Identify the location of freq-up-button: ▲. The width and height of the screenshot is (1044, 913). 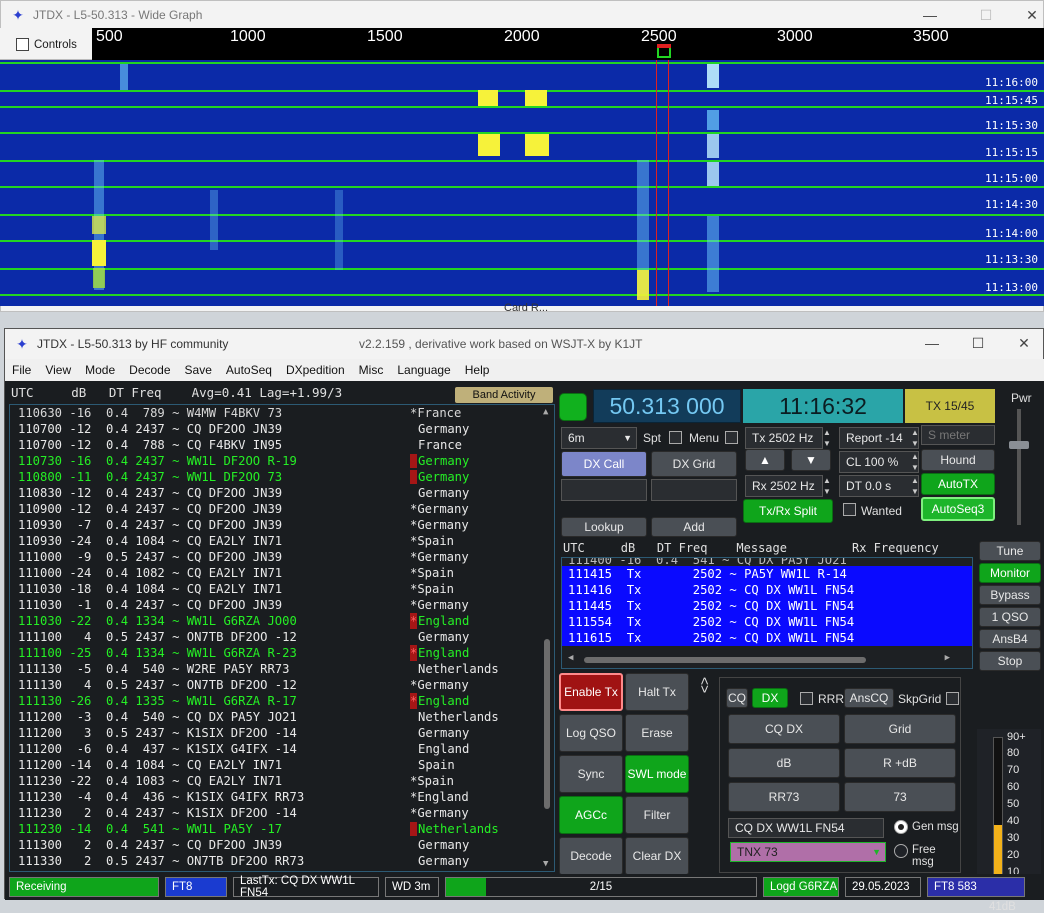
(765, 460).